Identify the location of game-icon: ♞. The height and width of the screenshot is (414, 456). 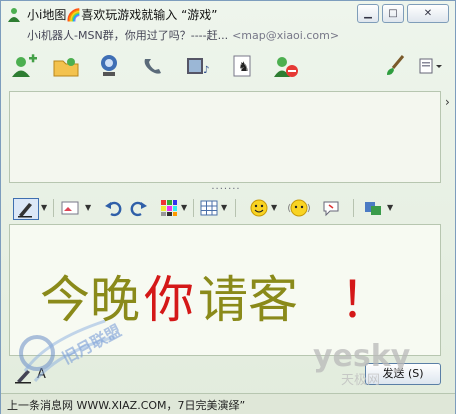
(242, 66).